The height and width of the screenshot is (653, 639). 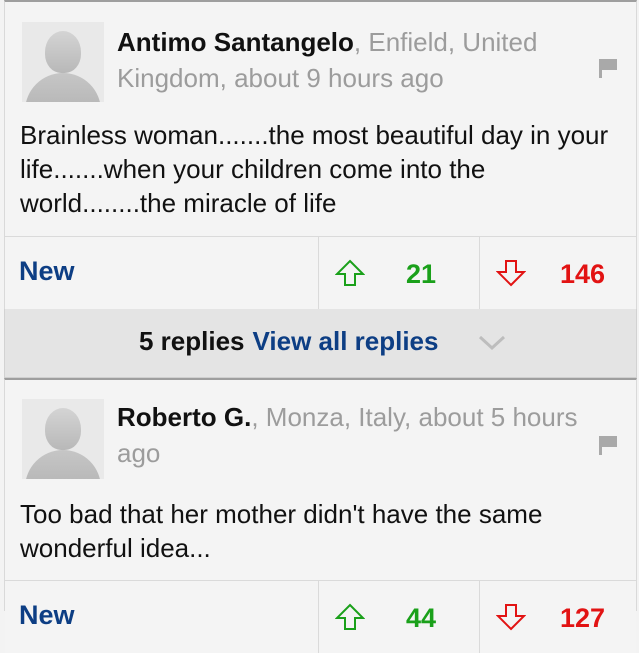 I want to click on chevron-down-icon, so click(x=492, y=343).